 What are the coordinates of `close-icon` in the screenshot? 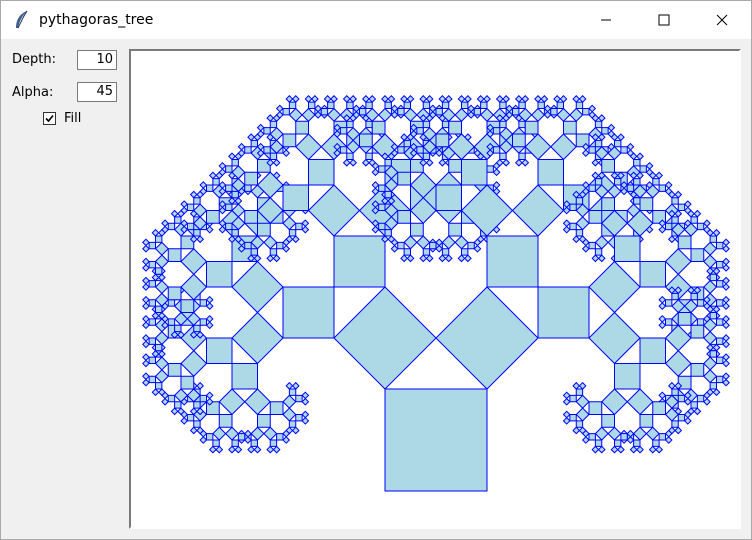 It's located at (722, 20).